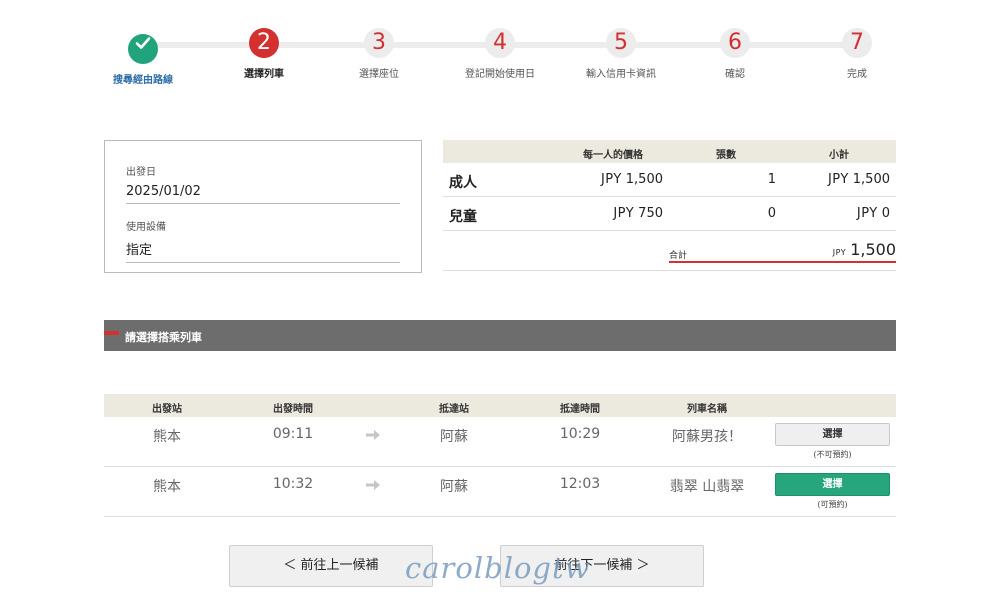 Image resolution: width=1000 pixels, height=600 pixels. Describe the element at coordinates (839, 155) in the screenshot. I see `subtotal-header: 小計` at that location.